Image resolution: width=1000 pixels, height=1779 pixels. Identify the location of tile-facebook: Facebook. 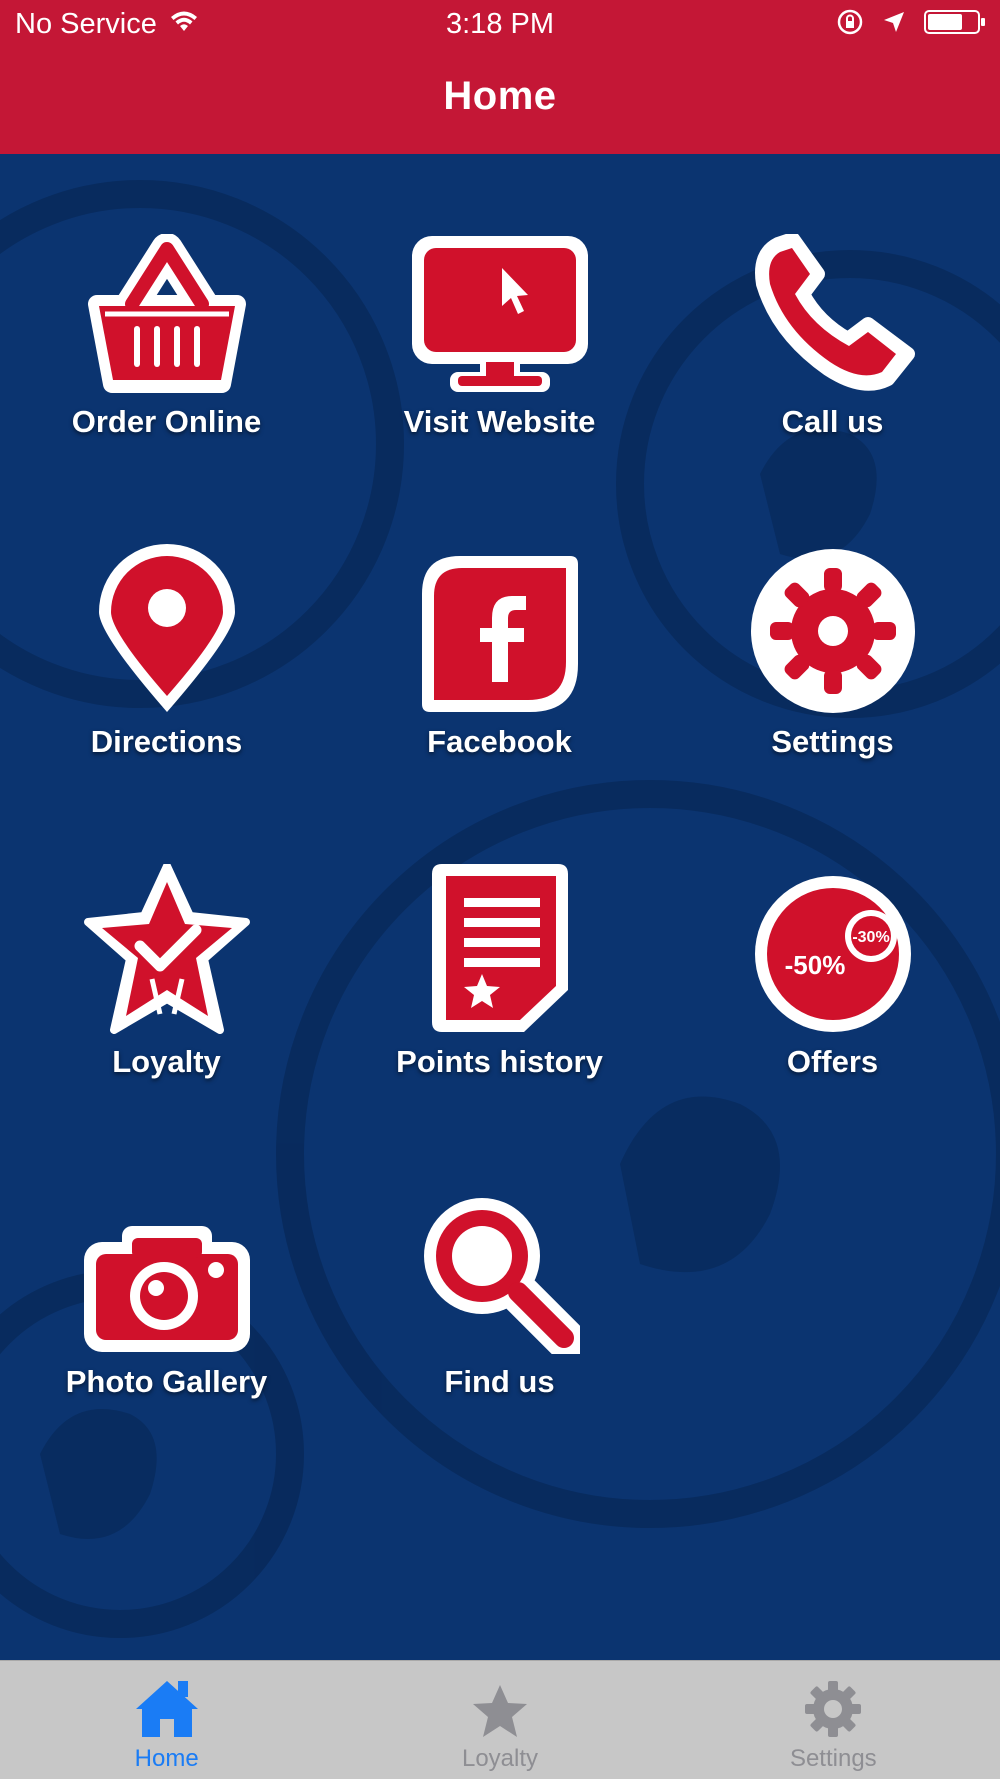
(499, 694).